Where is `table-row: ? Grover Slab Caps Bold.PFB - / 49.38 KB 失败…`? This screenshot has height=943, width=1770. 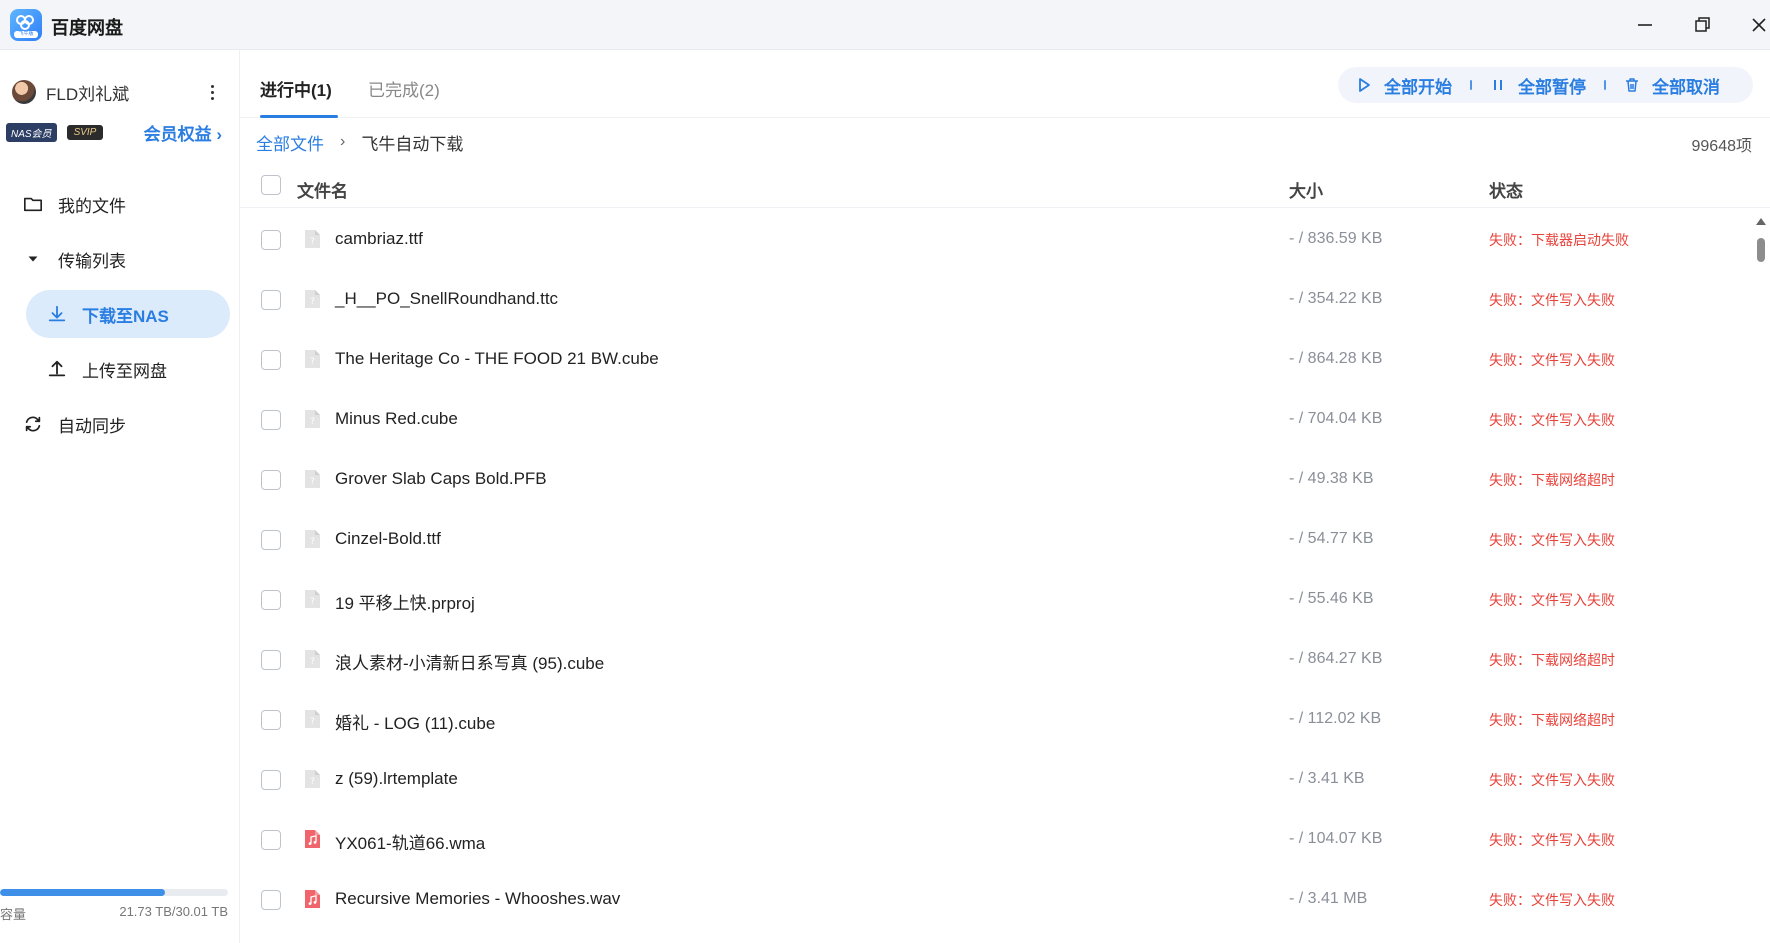 table-row: ? Grover Slab Caps Bold.PFB - / 49.38 KB 失败… is located at coordinates (995, 478).